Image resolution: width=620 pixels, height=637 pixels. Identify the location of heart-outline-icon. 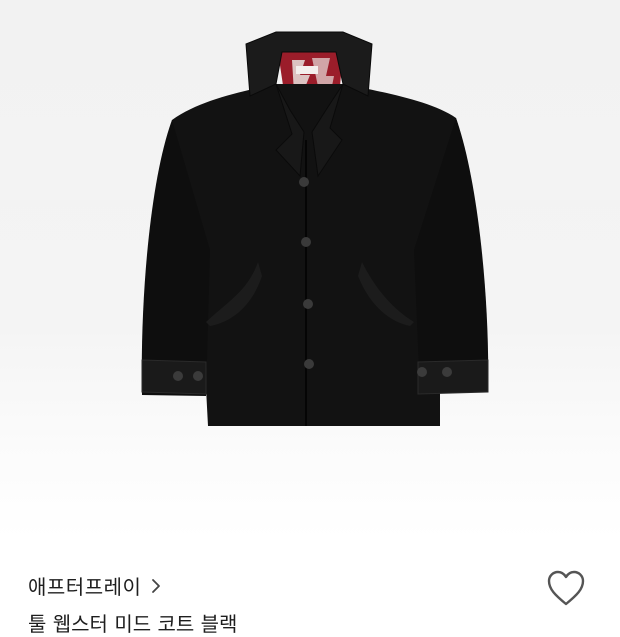
(566, 589).